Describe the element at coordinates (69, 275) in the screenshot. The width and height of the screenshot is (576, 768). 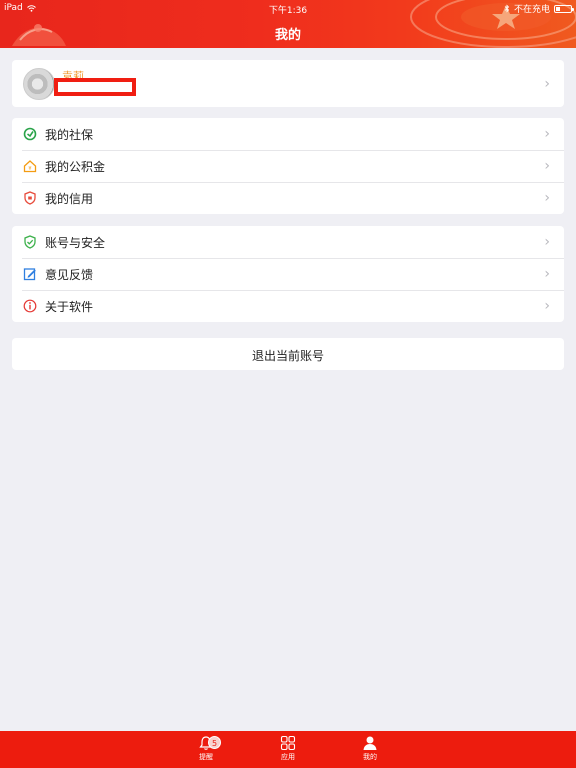
I see `menu-item-label: 意见反馈` at that location.